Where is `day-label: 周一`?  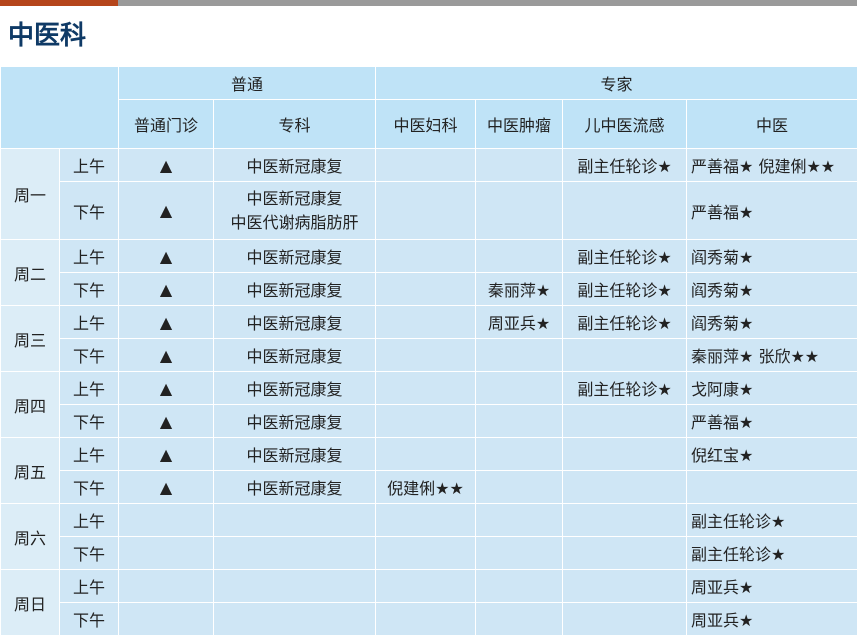
day-label: 周一 is located at coordinates (30, 194).